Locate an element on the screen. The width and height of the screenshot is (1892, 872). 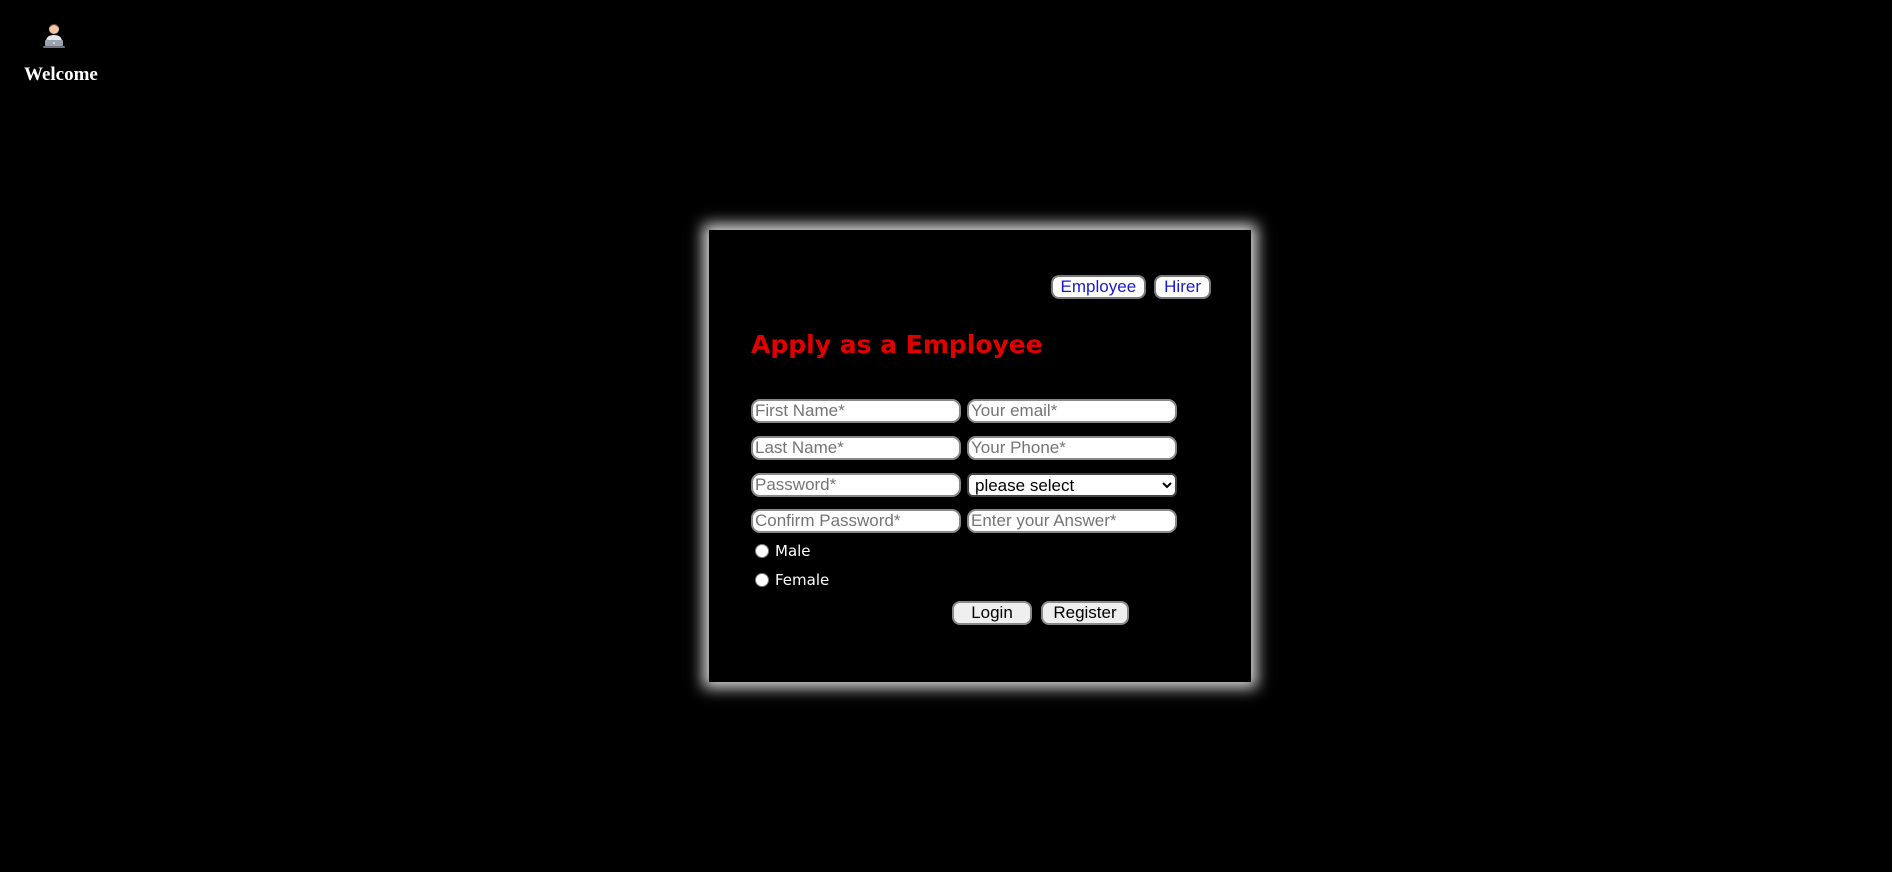
tab-employee: Employee is located at coordinates (1098, 287).